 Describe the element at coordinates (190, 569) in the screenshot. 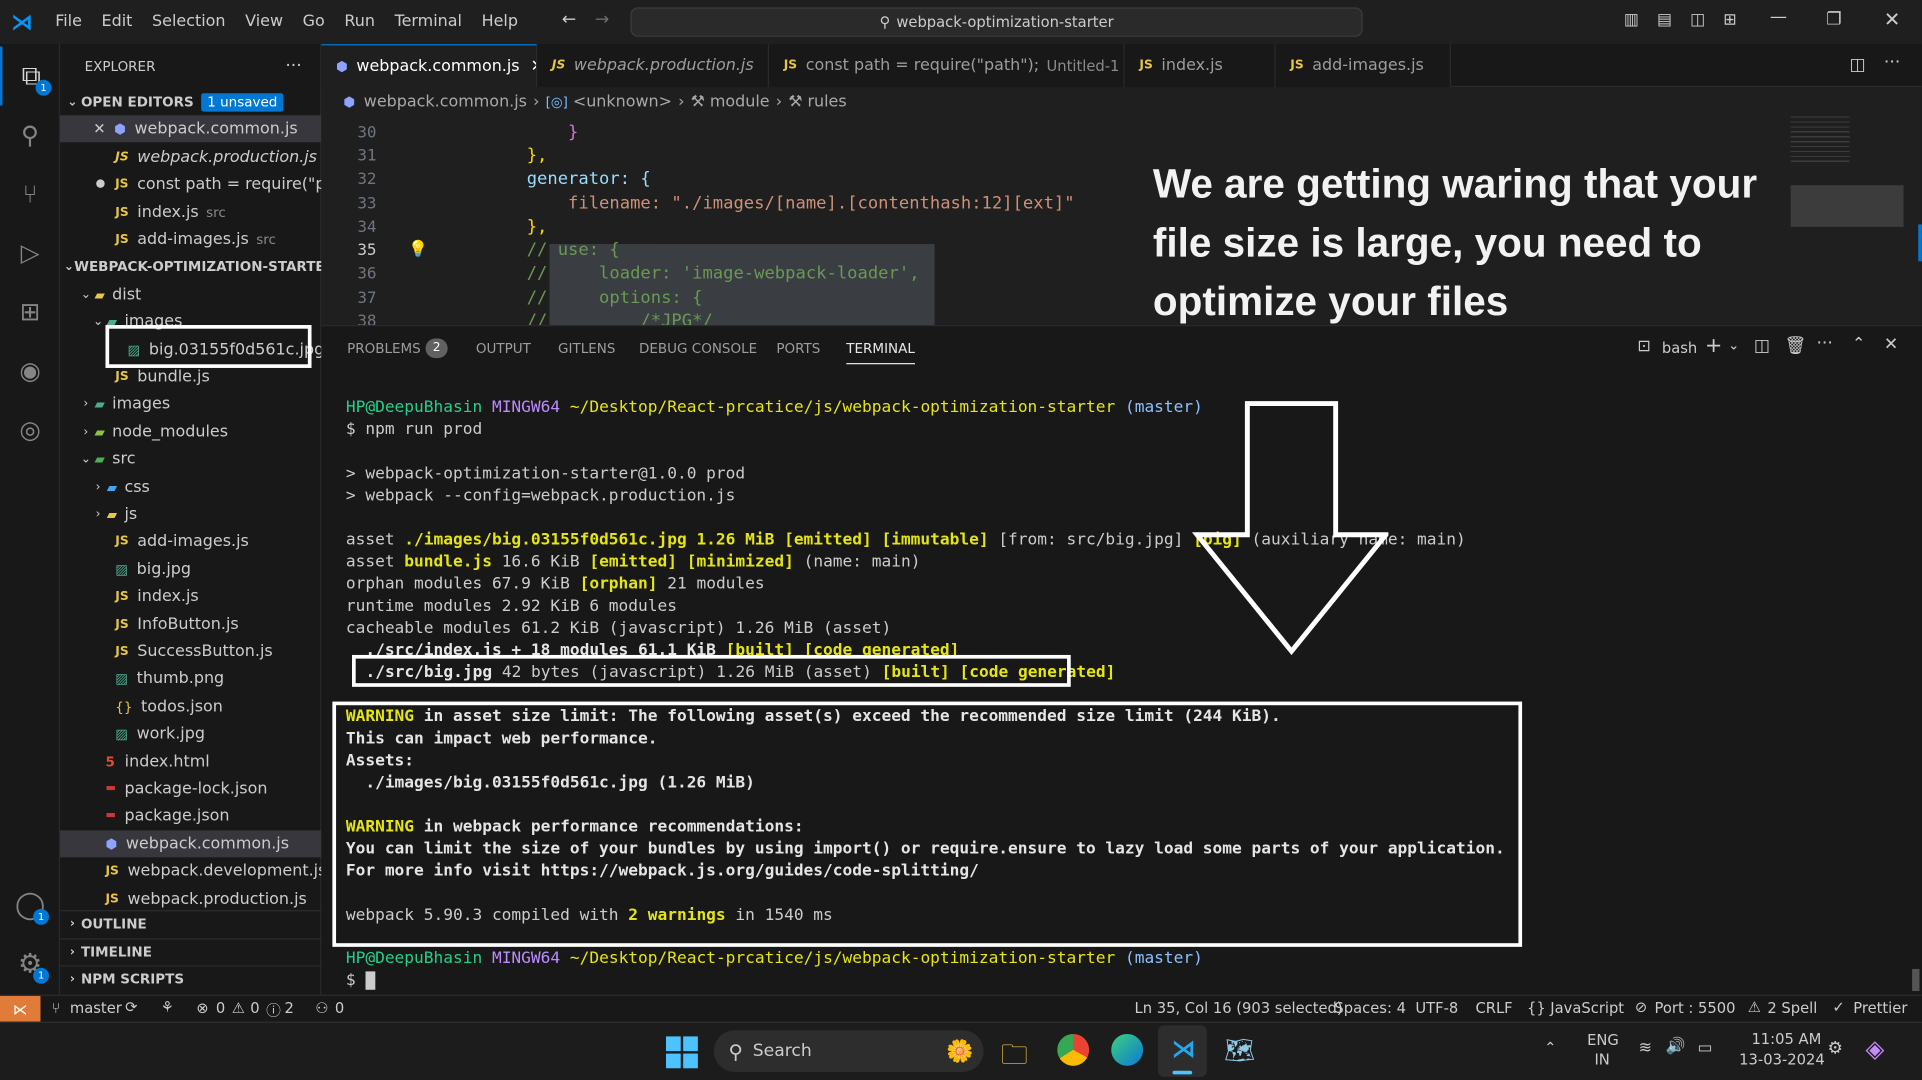

I see `tree-item-file: ▨ big.jpg` at that location.